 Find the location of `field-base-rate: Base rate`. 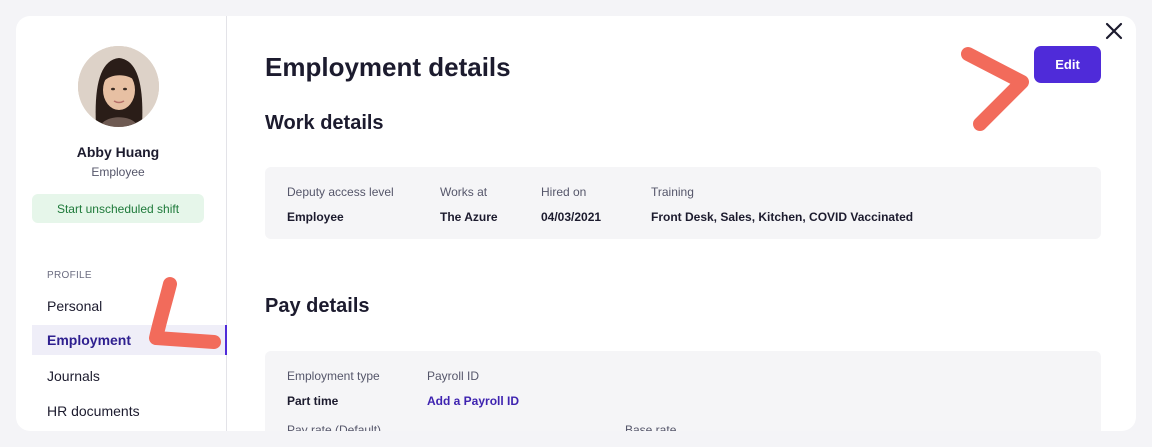

field-base-rate: Base rate is located at coordinates (650, 427).